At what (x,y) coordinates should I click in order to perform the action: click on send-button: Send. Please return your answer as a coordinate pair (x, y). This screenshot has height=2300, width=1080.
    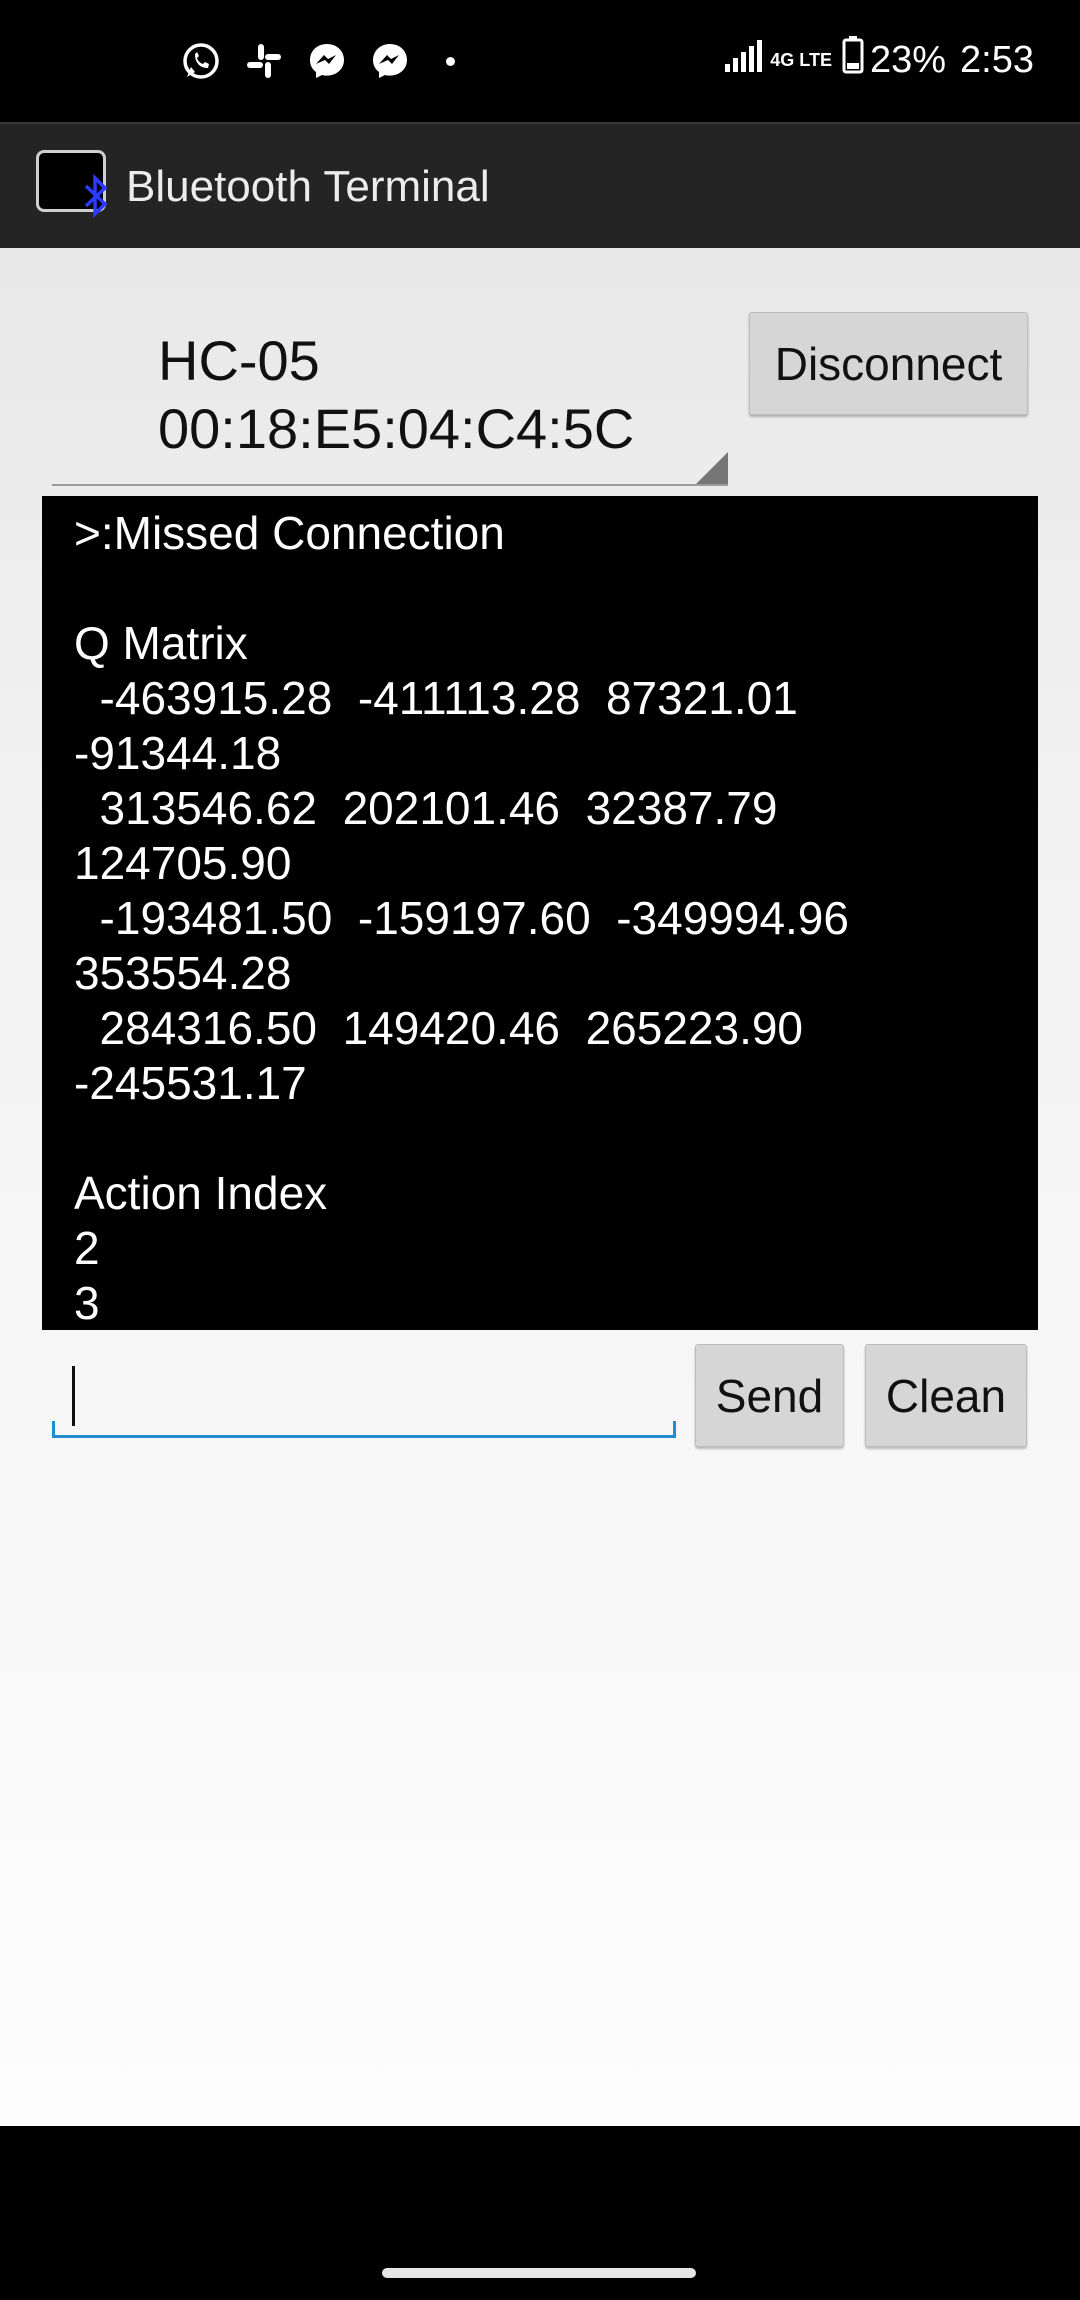
    Looking at the image, I should click on (769, 1395).